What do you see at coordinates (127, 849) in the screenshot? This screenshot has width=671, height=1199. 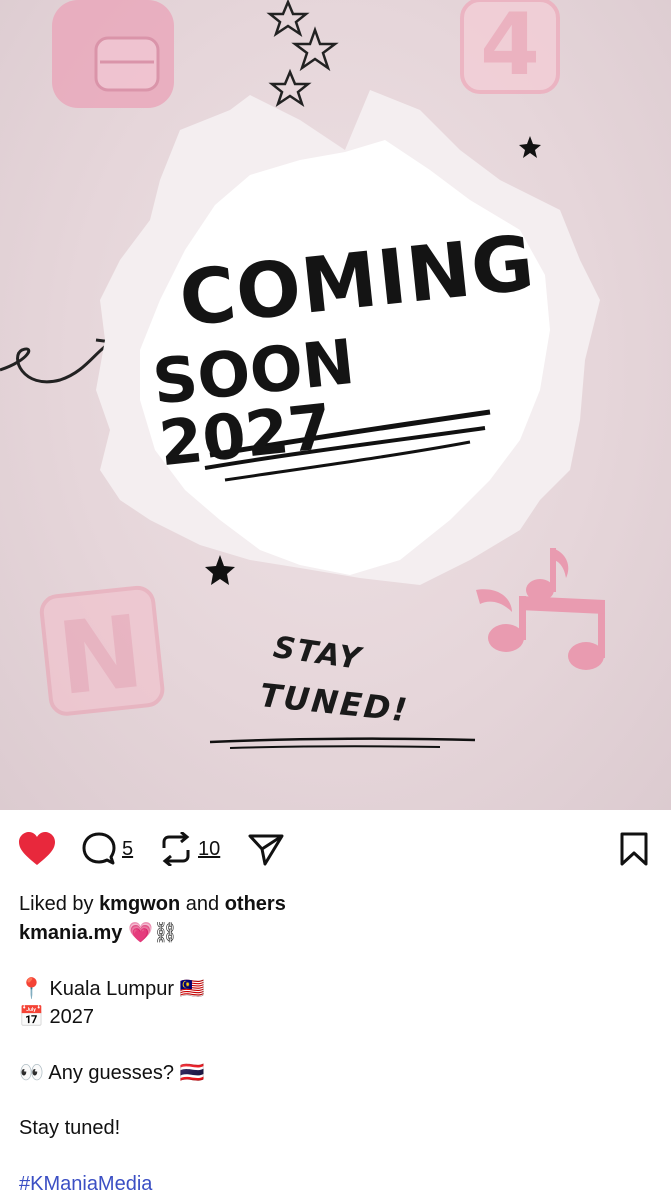 I see `comment-count: 5` at bounding box center [127, 849].